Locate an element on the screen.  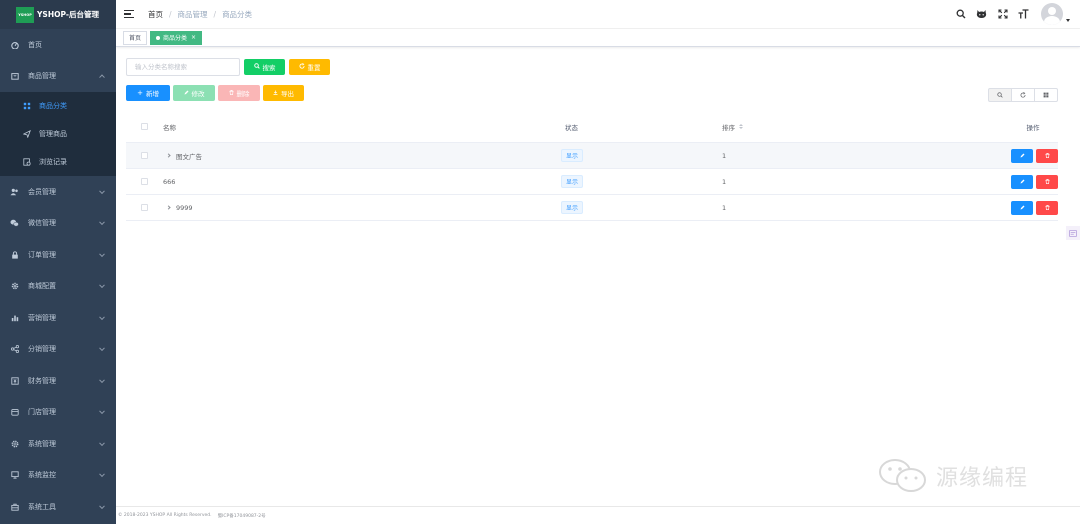
sidebar-item-label: 会员管理 is located at coordinates (42, 191).